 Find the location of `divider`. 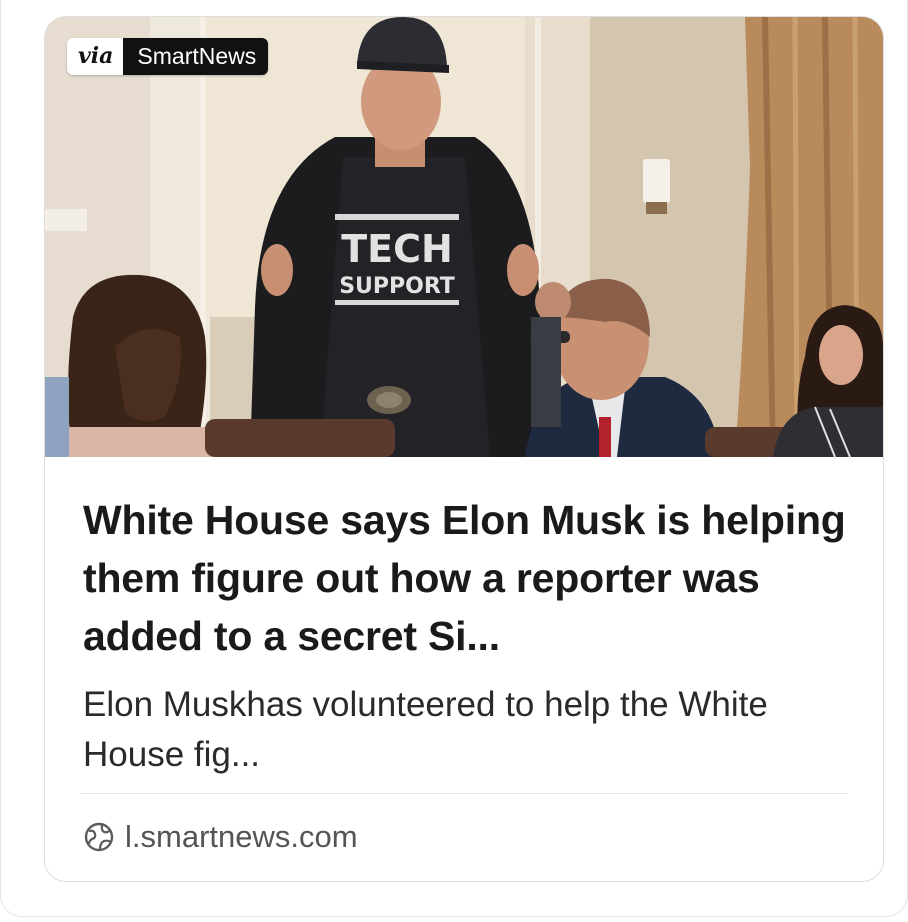

divider is located at coordinates (464, 793).